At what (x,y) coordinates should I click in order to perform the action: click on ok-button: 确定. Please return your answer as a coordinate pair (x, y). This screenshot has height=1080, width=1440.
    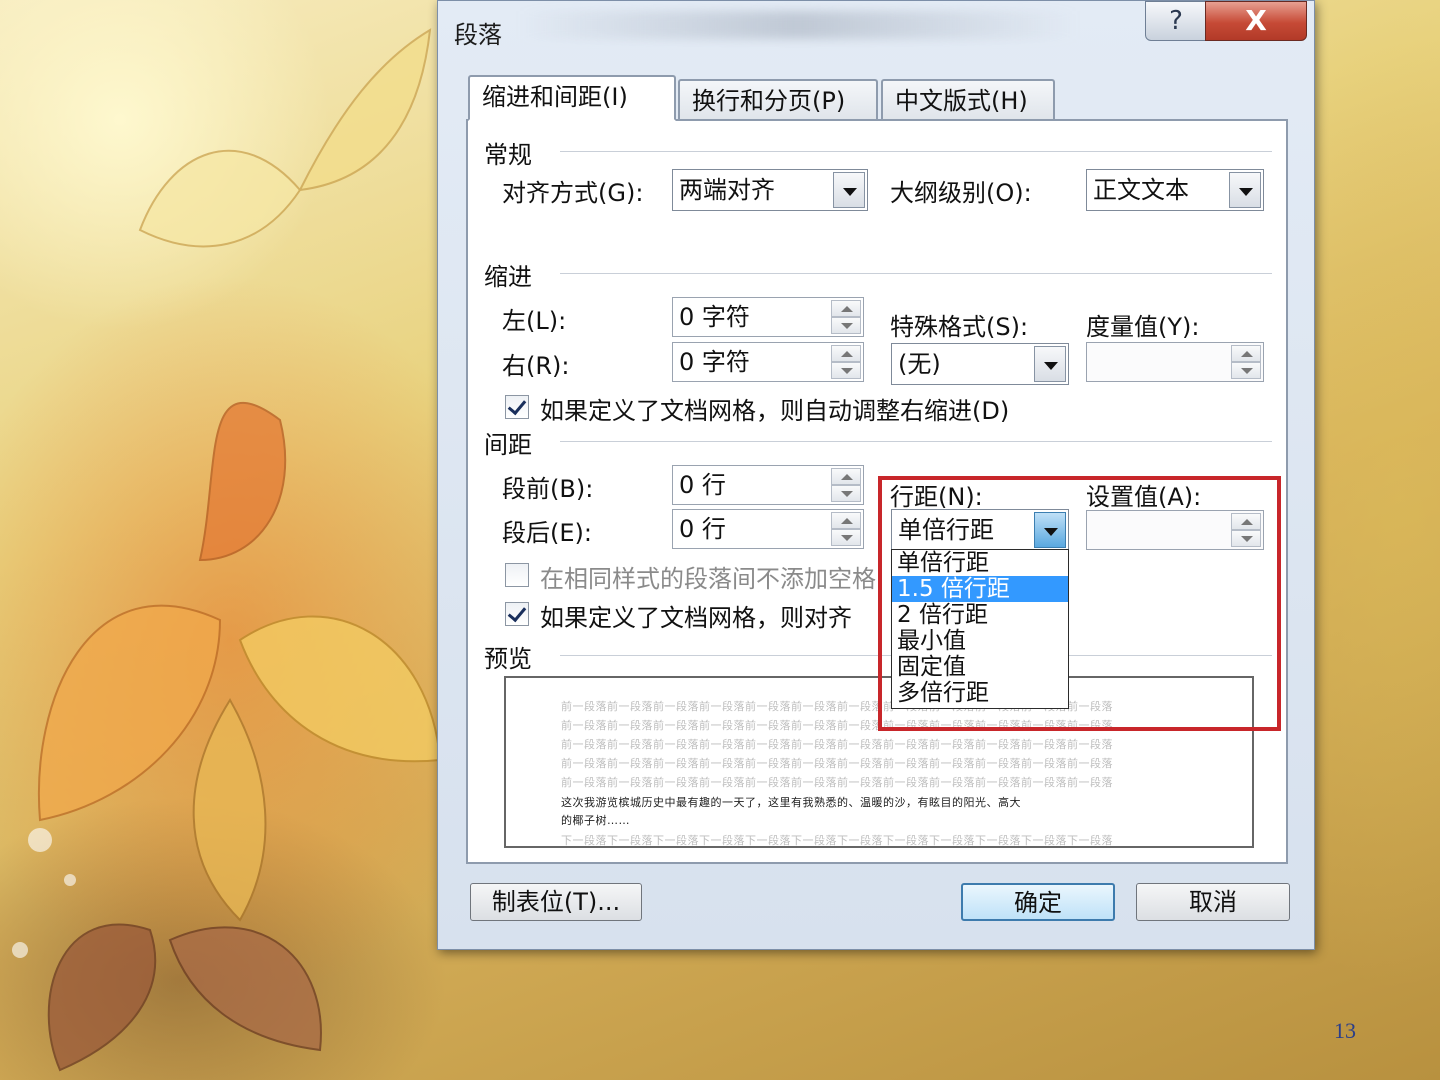
    Looking at the image, I should click on (1038, 902).